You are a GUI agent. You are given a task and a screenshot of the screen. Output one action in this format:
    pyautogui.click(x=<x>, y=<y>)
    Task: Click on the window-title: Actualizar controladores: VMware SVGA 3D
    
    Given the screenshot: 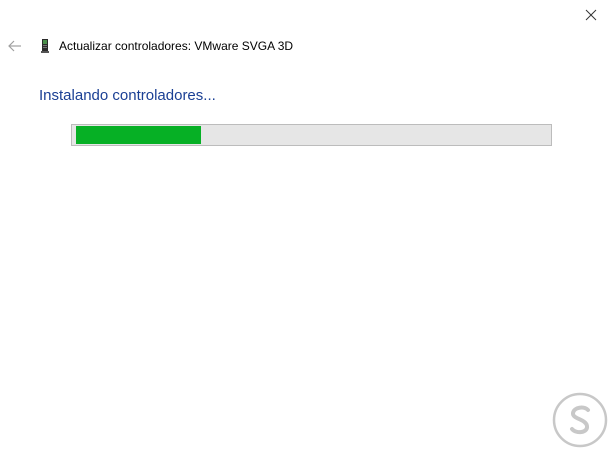 What is the action you would take?
    pyautogui.click(x=176, y=46)
    